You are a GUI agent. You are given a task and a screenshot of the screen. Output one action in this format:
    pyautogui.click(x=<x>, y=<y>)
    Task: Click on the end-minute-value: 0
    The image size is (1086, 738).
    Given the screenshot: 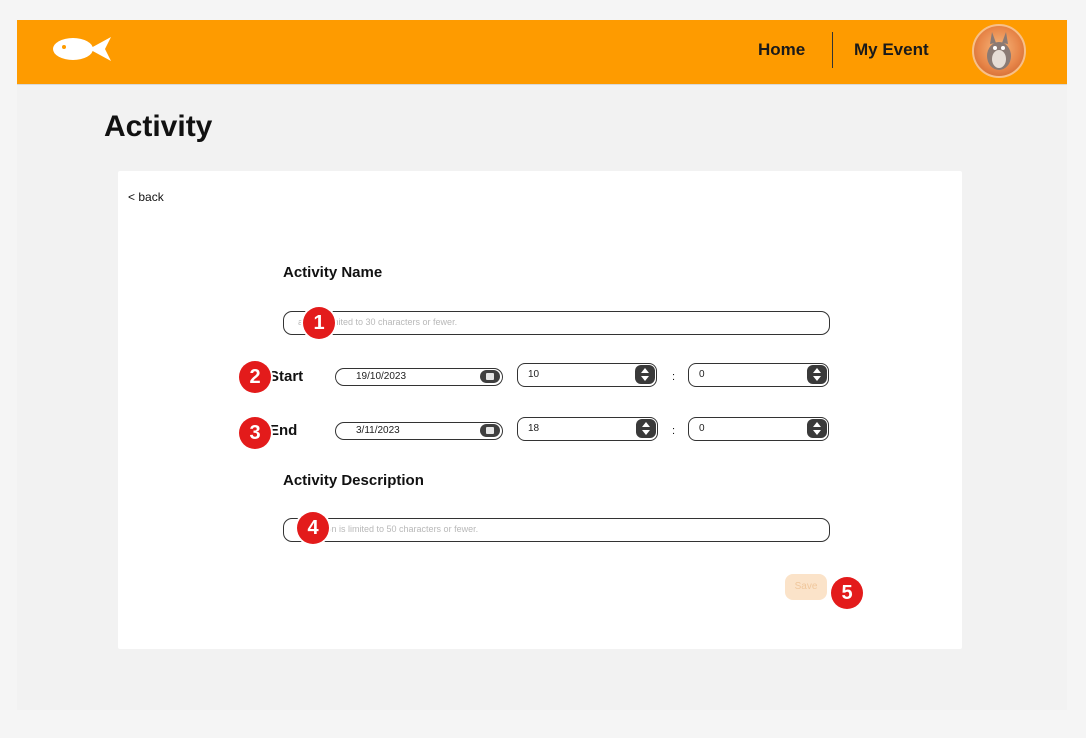 What is the action you would take?
    pyautogui.click(x=702, y=428)
    